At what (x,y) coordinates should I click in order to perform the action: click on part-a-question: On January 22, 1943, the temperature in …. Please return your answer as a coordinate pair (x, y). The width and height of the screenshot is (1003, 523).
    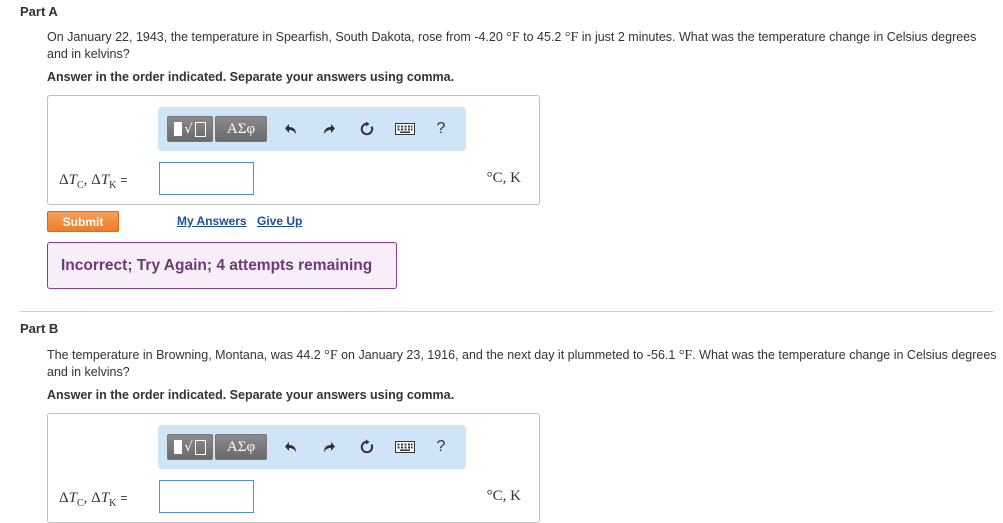
    Looking at the image, I should click on (512, 45).